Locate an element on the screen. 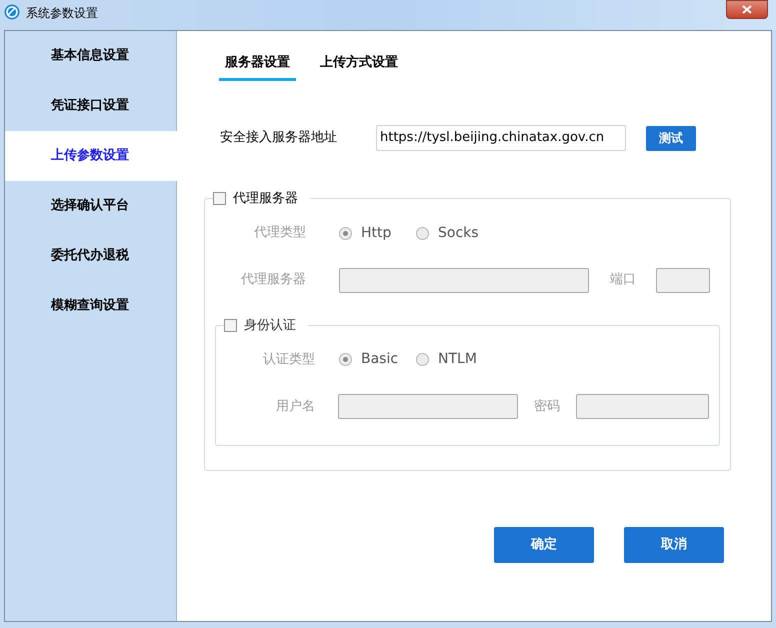 The height and width of the screenshot is (628, 776). port-label: 端口 is located at coordinates (623, 280).